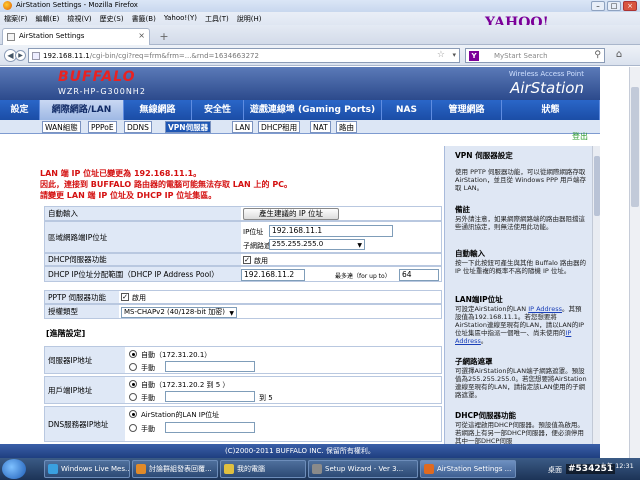  What do you see at coordinates (492, 309) in the screenshot?
I see `help-lanip-text-a: 可設定AirStation的LAN` at bounding box center [492, 309].